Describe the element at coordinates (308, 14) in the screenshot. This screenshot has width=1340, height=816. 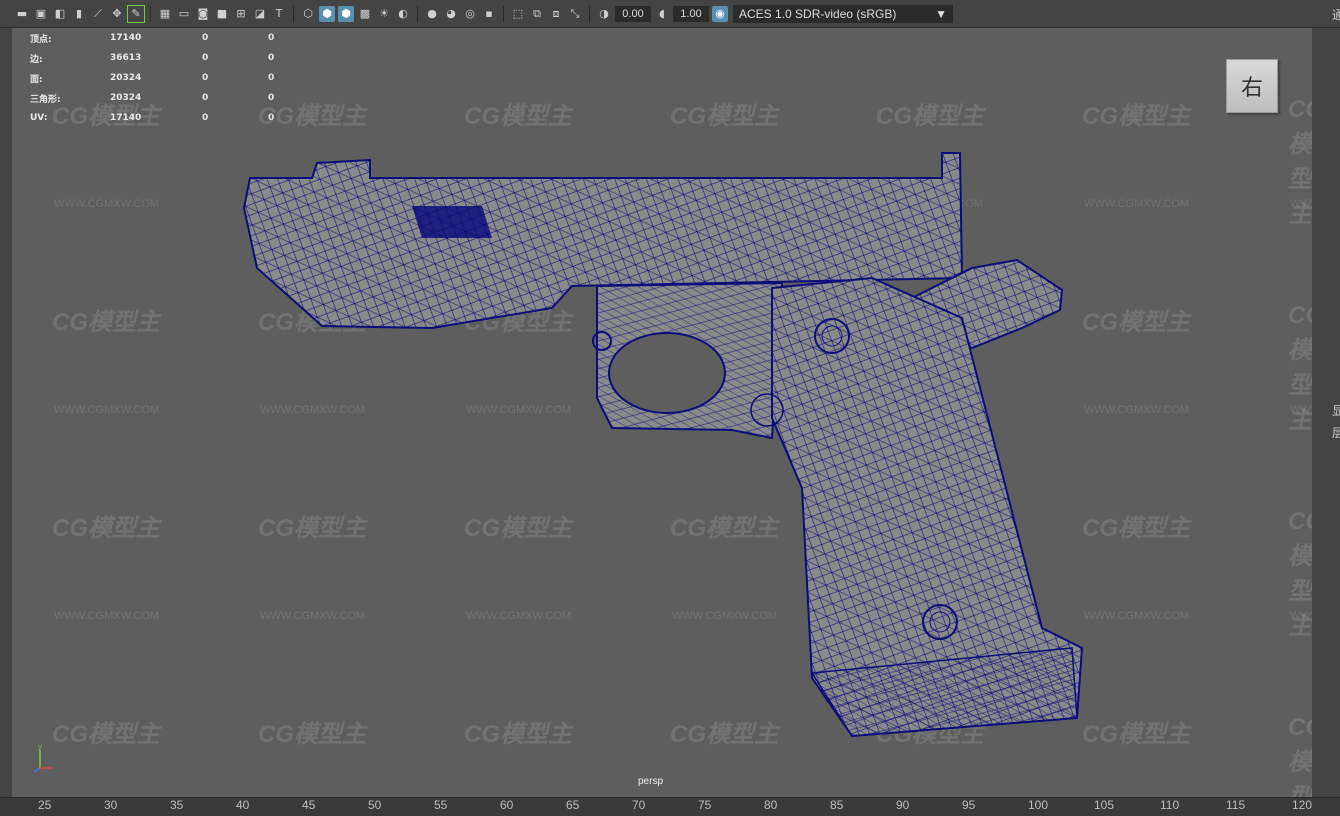
I see `wireframe-icon: ⬡` at that location.